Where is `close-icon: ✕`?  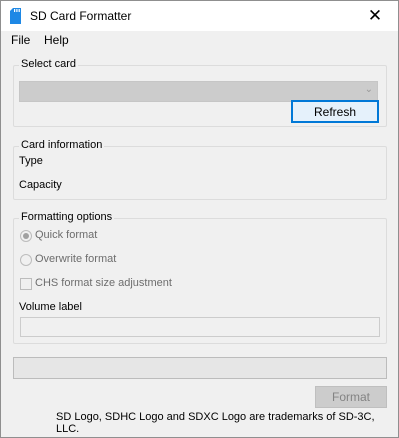
close-icon: ✕ is located at coordinates (375, 15).